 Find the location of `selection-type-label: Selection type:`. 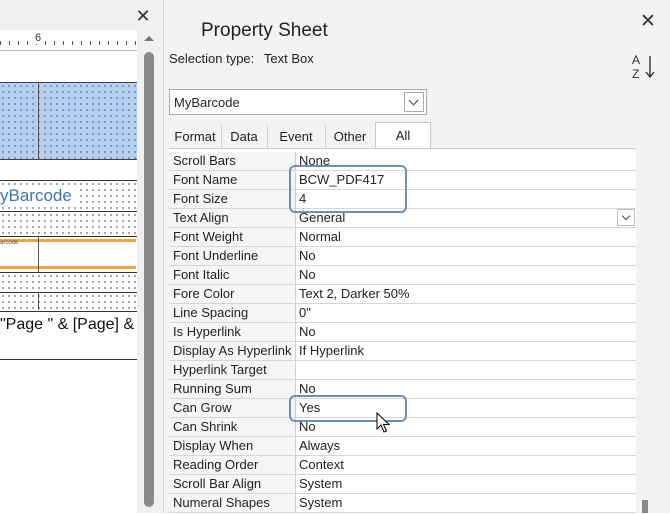

selection-type-label: Selection type: is located at coordinates (212, 58).